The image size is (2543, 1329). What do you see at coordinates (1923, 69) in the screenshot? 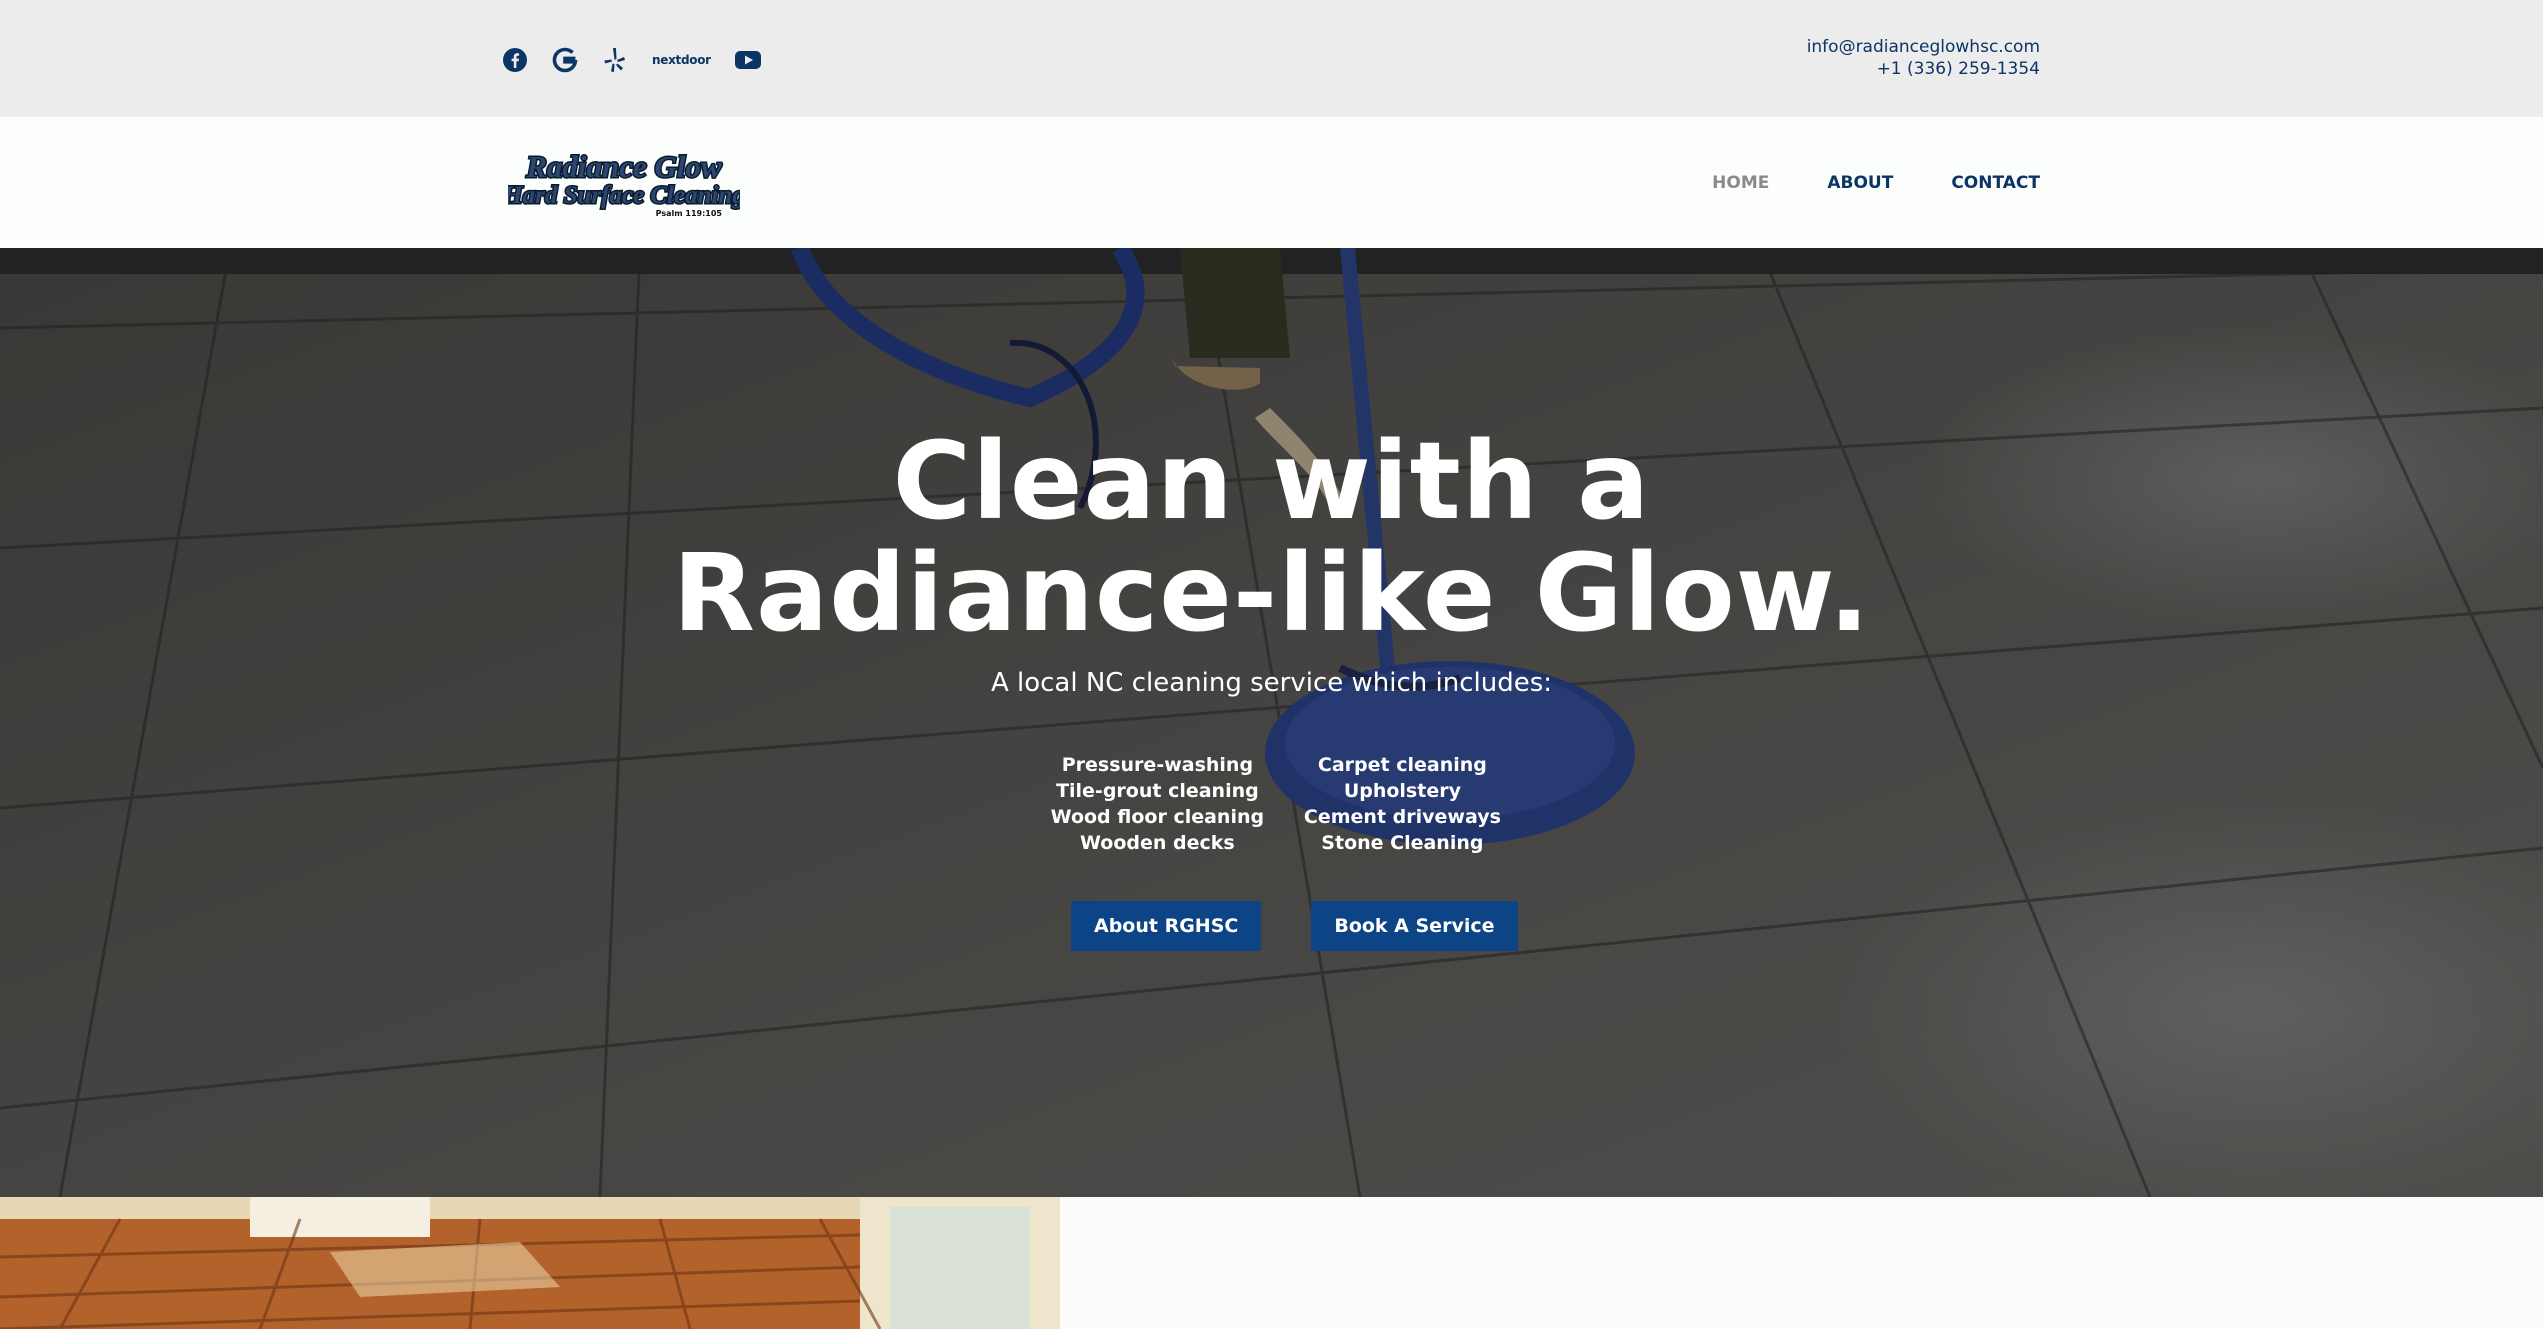
I see `phone-link: +1 (336) 259-1354` at bounding box center [1923, 69].